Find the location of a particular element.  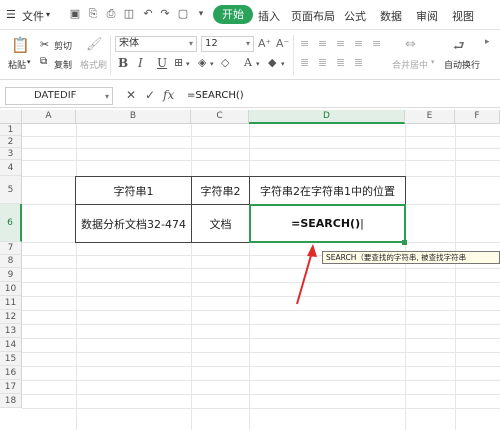

bold-icon: B is located at coordinates (123, 63).